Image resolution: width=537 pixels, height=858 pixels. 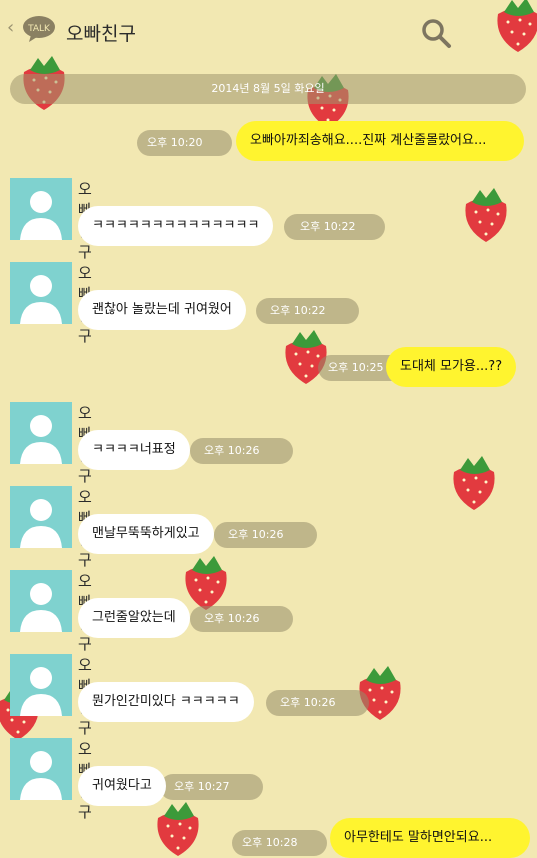 What do you see at coordinates (212, 787) in the screenshot?
I see `message-time: 오후 10:27` at bounding box center [212, 787].